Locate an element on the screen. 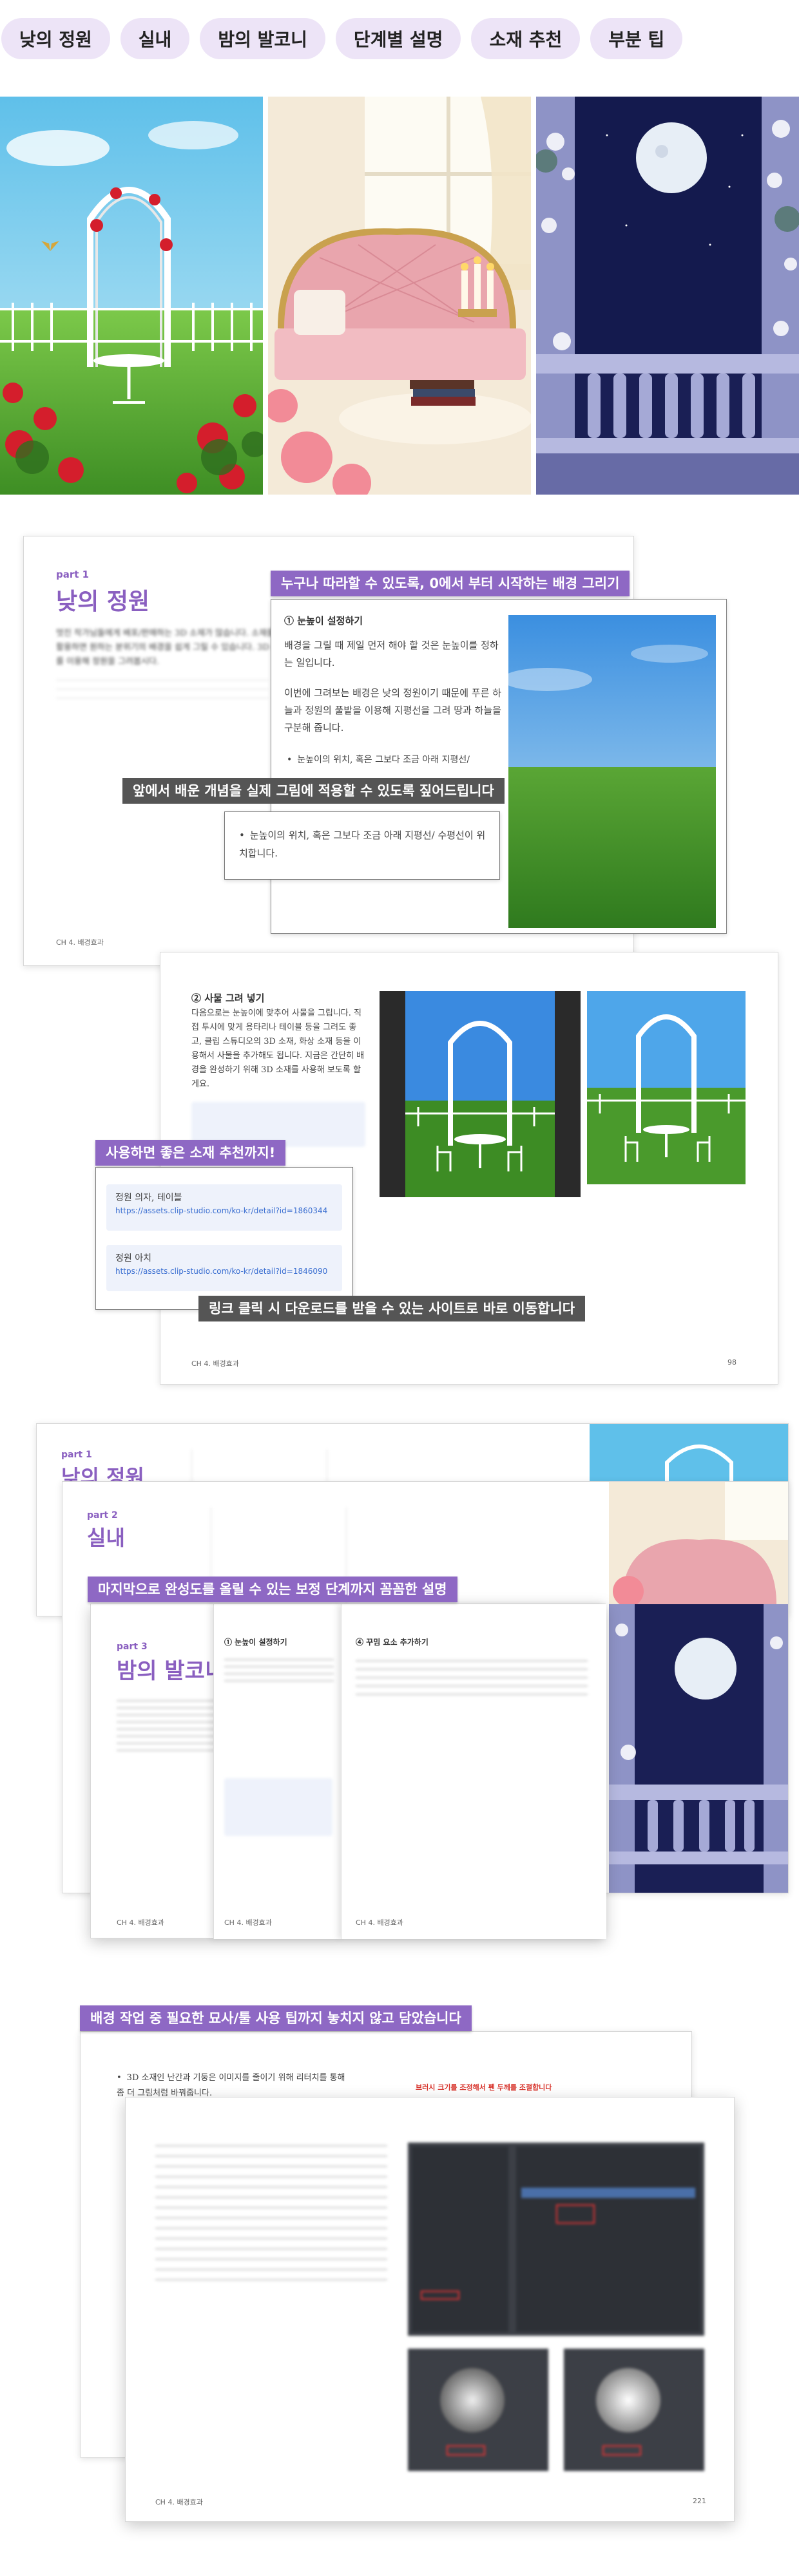 Image resolution: width=799 pixels, height=2576 pixels. illustration-garden-objects-3d is located at coordinates (480, 1094).